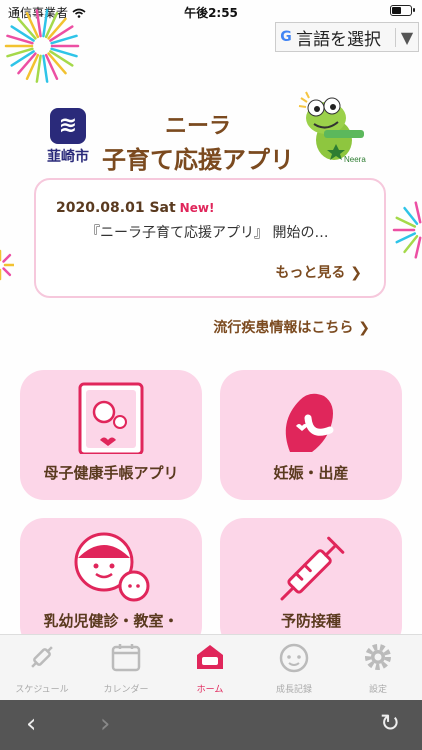  I want to click on tile-label: 予防接種, so click(310, 621).